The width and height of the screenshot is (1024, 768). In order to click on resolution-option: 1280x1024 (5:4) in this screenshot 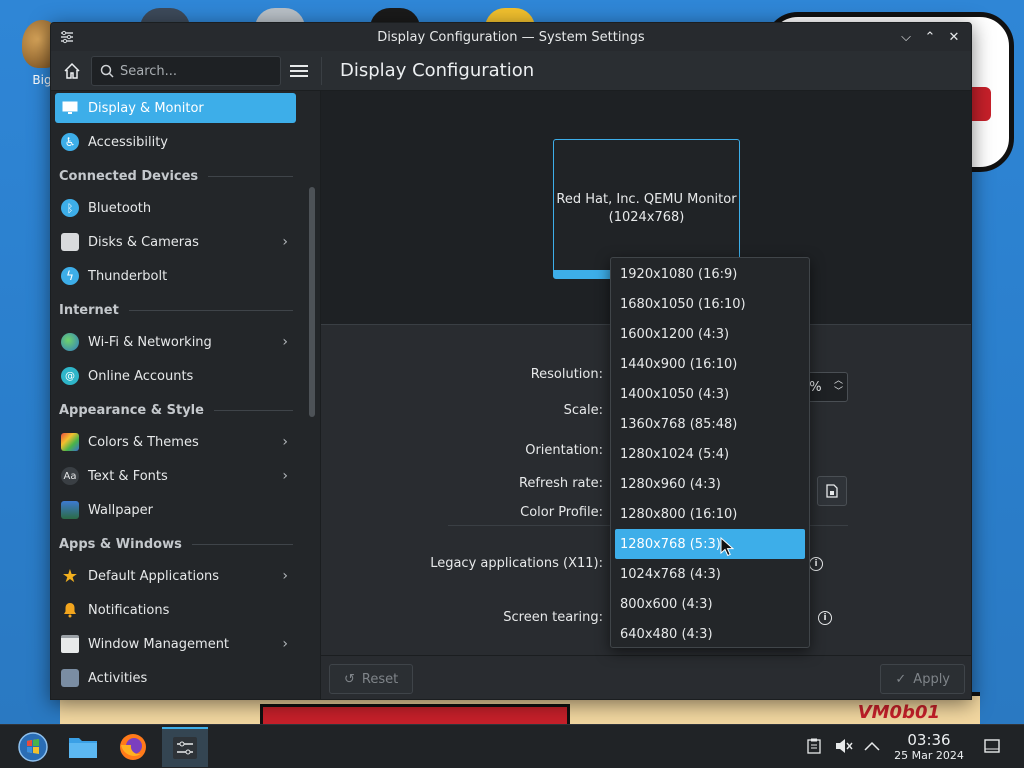, I will do `click(710, 454)`.